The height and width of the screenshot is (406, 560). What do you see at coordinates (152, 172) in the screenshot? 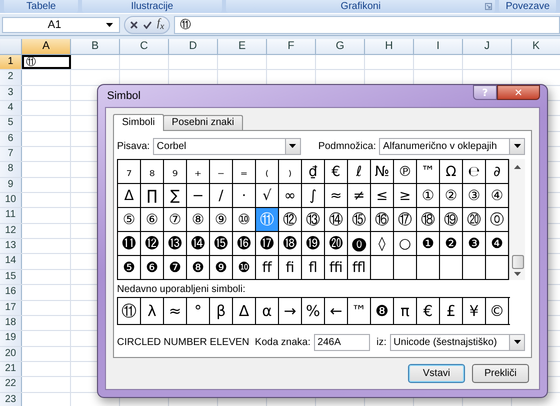
I see `symbol-cell: ₈` at bounding box center [152, 172].